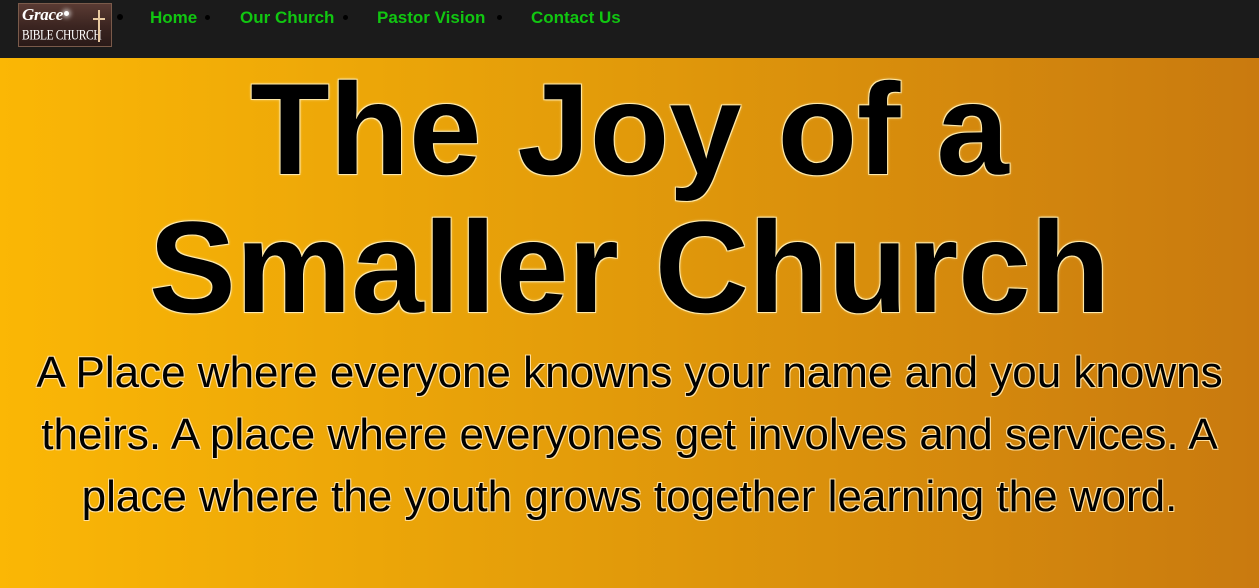  What do you see at coordinates (42, 14) in the screenshot?
I see `logo-word: Grace` at bounding box center [42, 14].